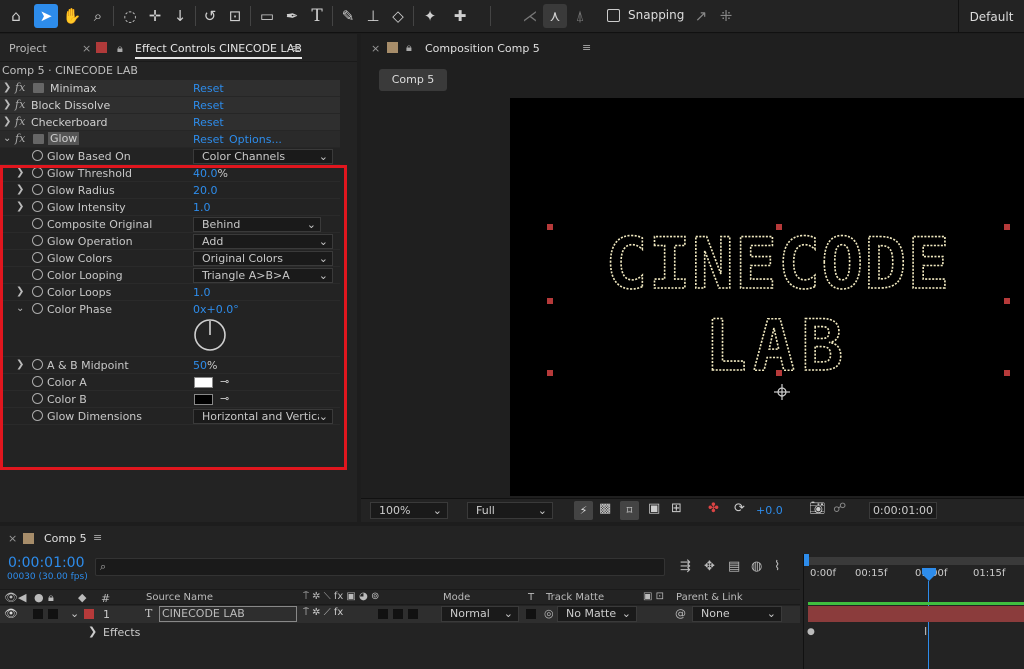  Describe the element at coordinates (460, 16) in the screenshot. I see `puppet-pin-icon: ✚` at that location.